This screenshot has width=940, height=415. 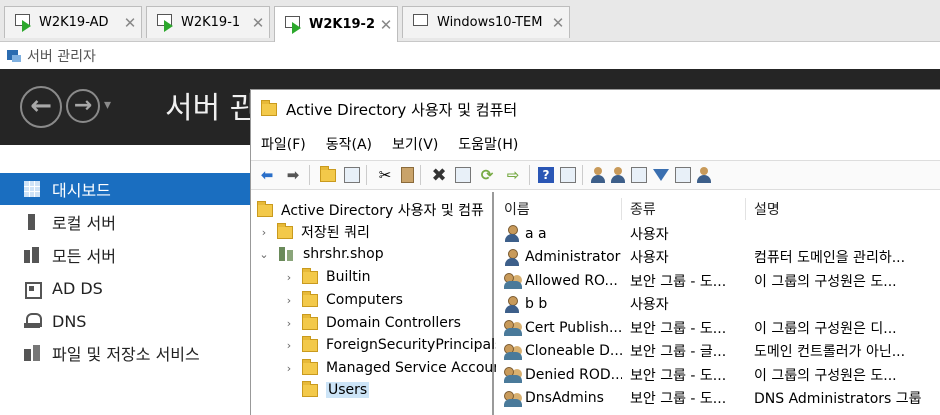 What do you see at coordinates (407, 175) in the screenshot?
I see `paste-icon` at bounding box center [407, 175].